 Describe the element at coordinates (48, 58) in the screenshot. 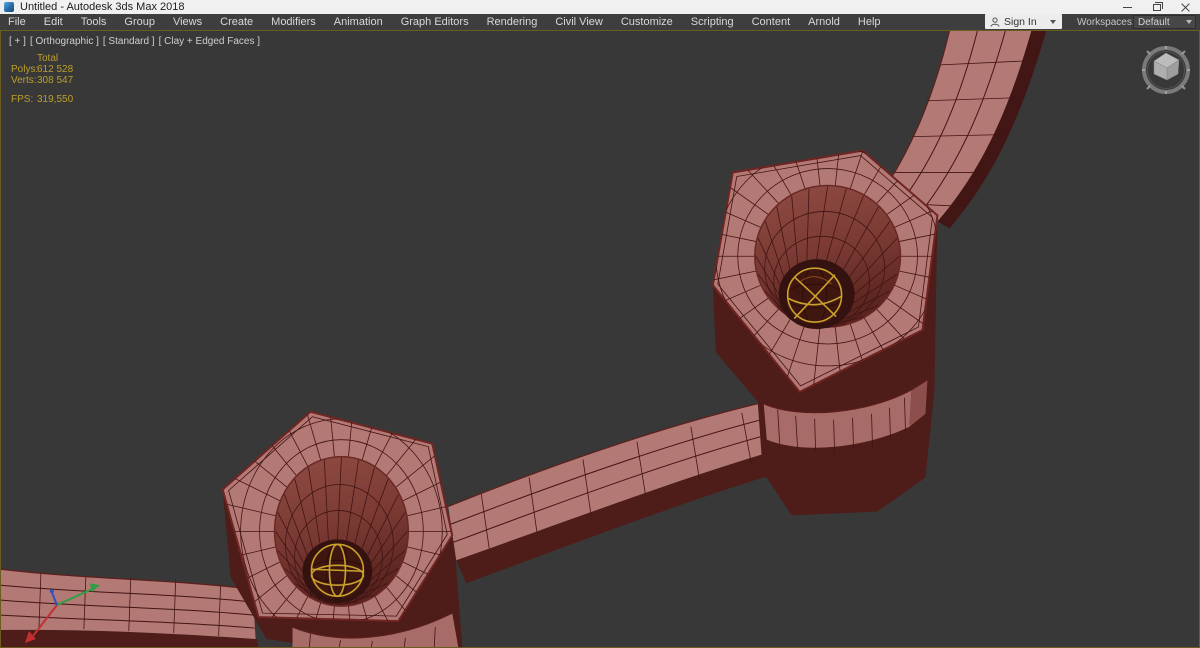

I see `stats-total-label: Total` at that location.